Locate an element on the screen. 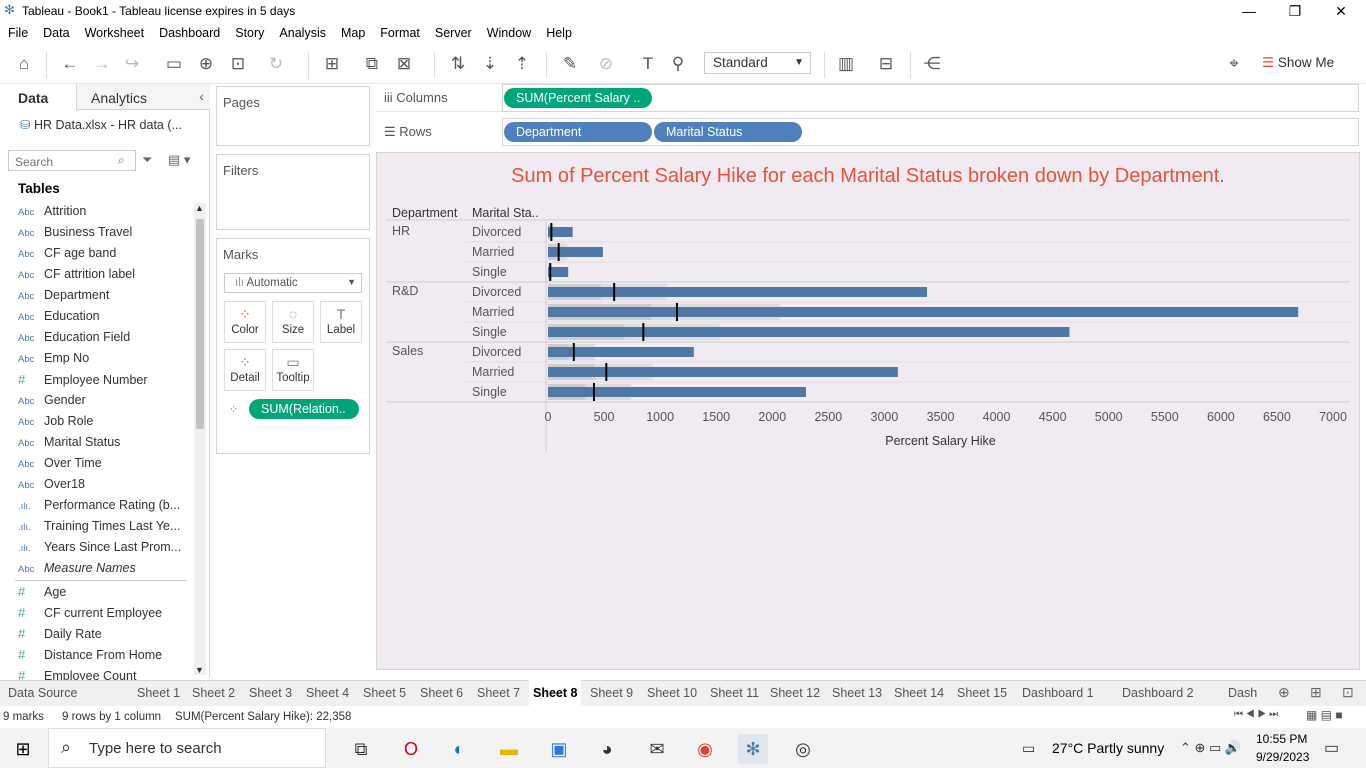  sheet-tab: Dashboard 2 is located at coordinates (1158, 693).